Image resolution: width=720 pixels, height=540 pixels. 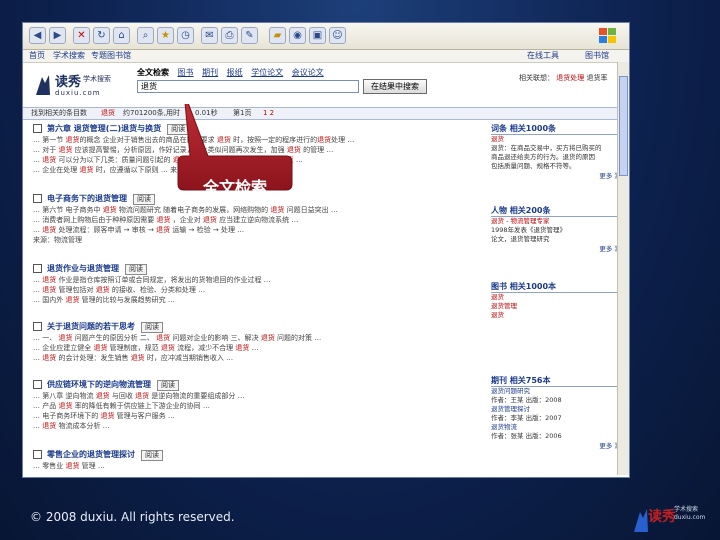 What do you see at coordinates (132, 517) in the screenshot?
I see `copyright-text: © 2008 duxiu. All rights reserved.` at bounding box center [132, 517].